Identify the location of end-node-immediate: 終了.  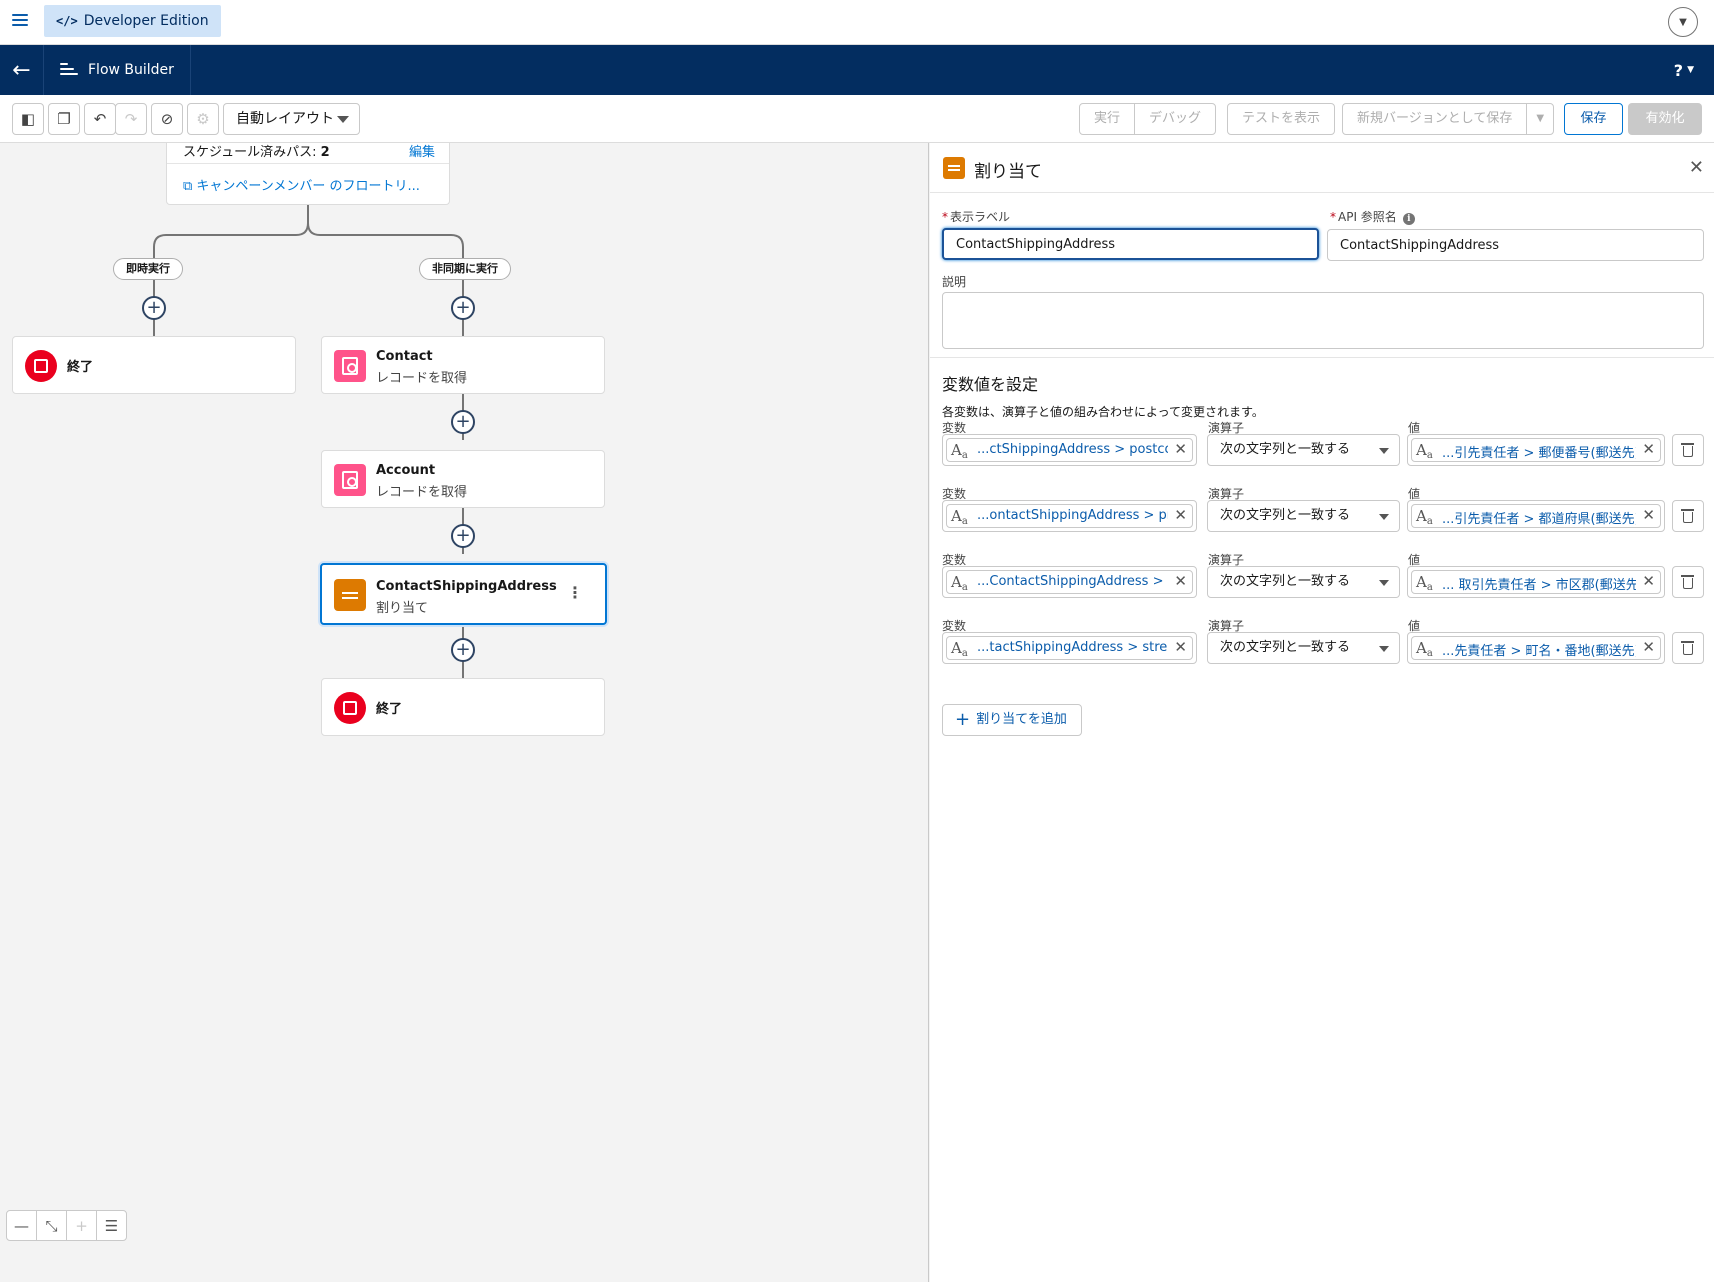
(154, 365).